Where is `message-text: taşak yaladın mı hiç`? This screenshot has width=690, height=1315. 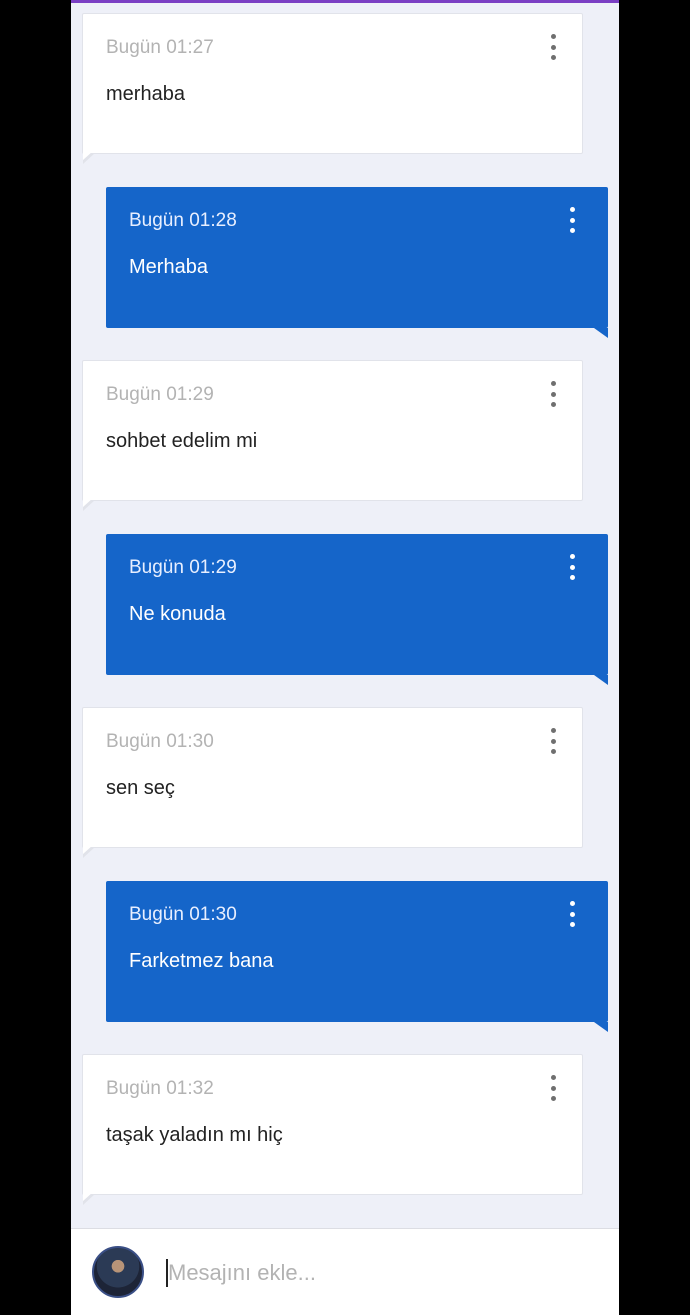
message-text: taşak yaladın mı hiç is located at coordinates (194, 1135).